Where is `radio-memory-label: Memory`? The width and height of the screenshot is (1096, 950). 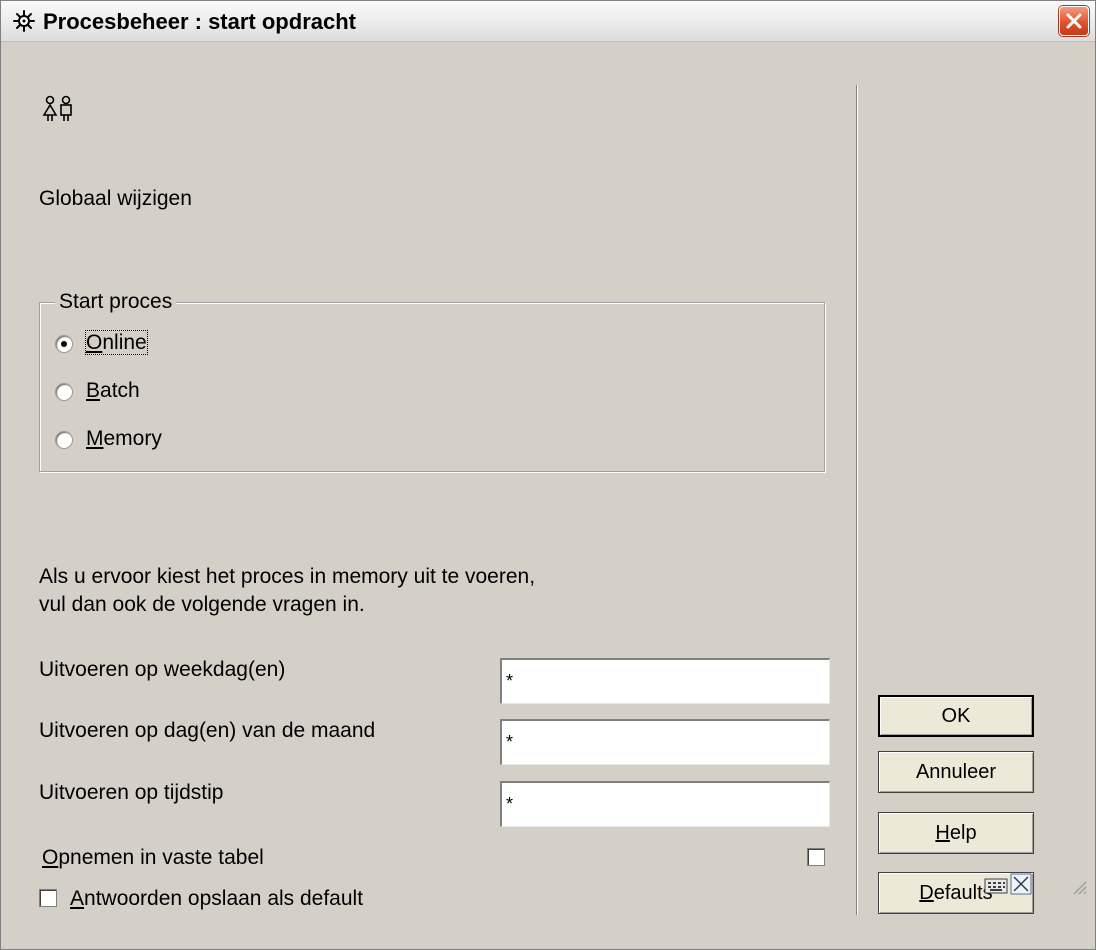
radio-memory-label: Memory is located at coordinates (124, 439).